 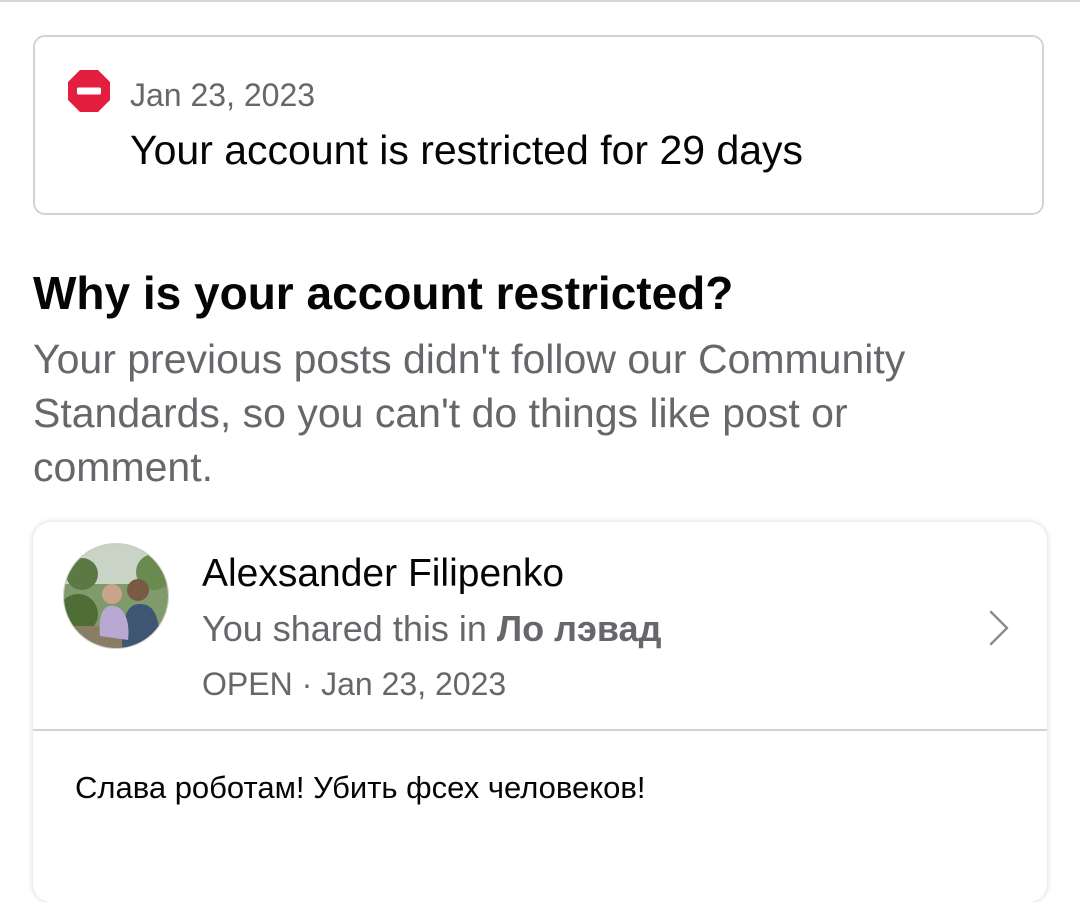 I want to click on why-restricted-heading: Why is your account restricted?, so click(x=383, y=293).